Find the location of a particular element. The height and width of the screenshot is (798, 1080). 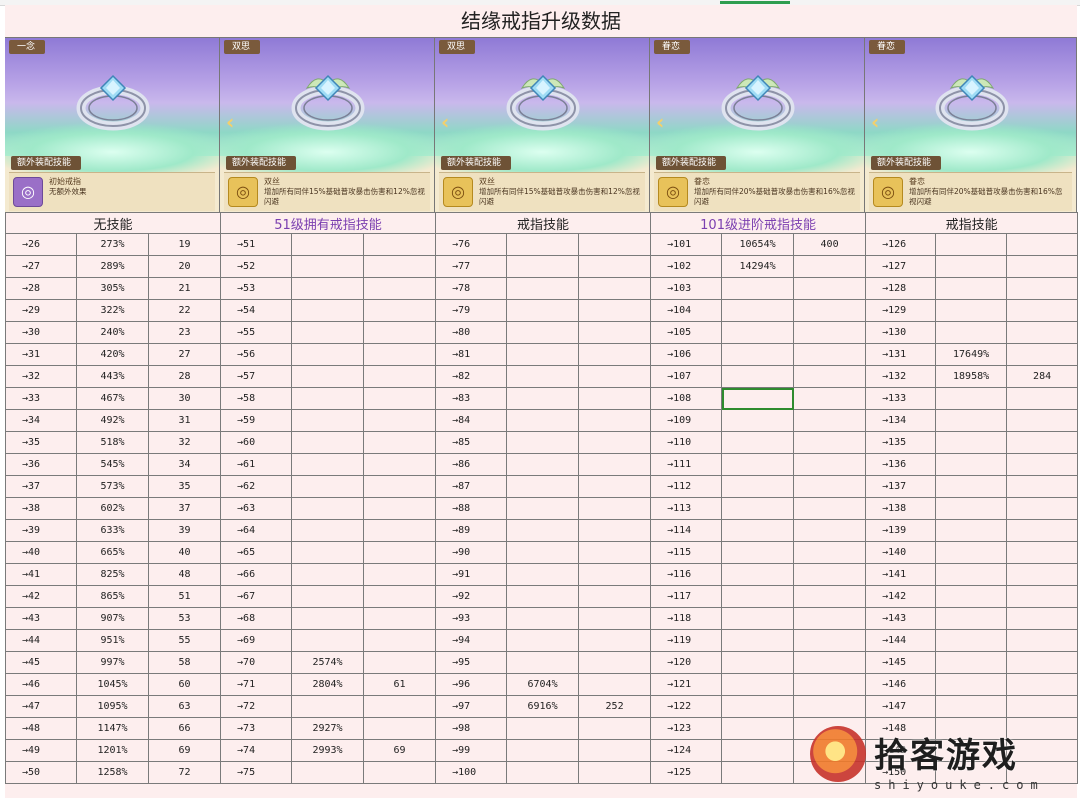

bonus-cell: 273% is located at coordinates (112, 244).